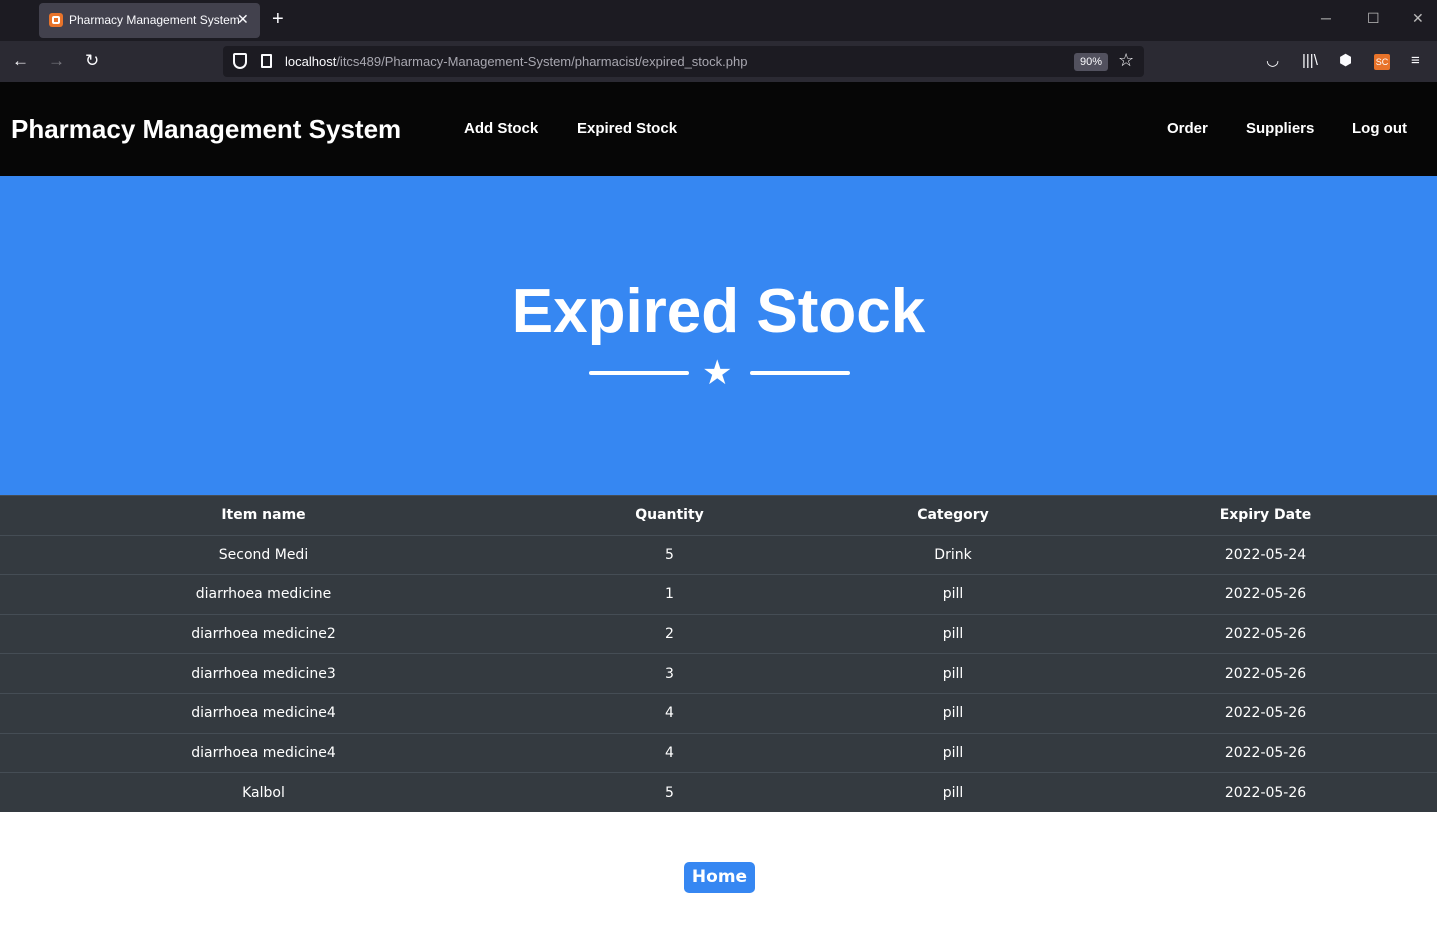 The width and height of the screenshot is (1437, 938). I want to click on table-row: diarrhoea medicine3 3 pill 2022-05-26, so click(718, 673).